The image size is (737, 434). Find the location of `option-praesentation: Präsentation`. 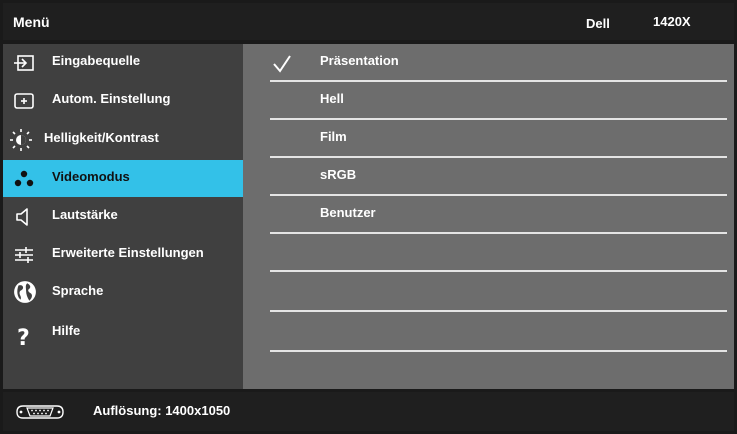

option-praesentation: Präsentation is located at coordinates (498, 63).